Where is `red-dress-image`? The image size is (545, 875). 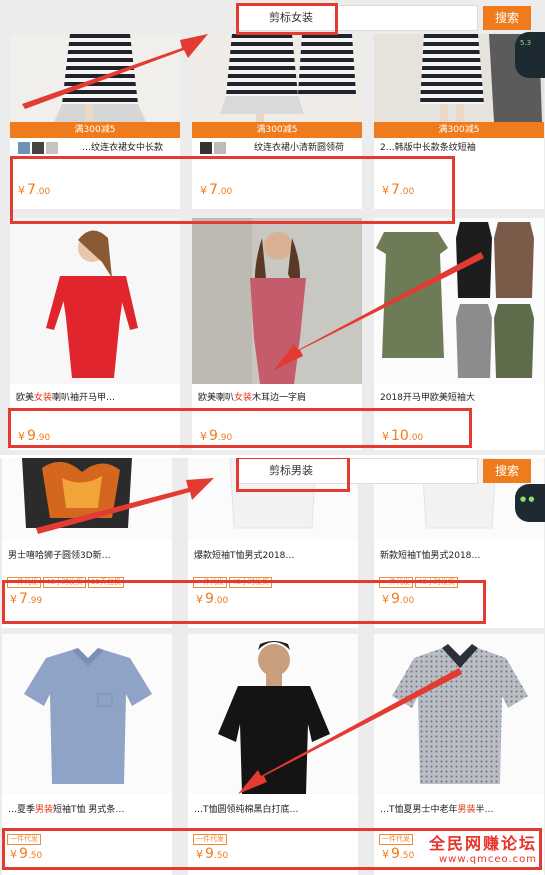 red-dress-image is located at coordinates (95, 301).